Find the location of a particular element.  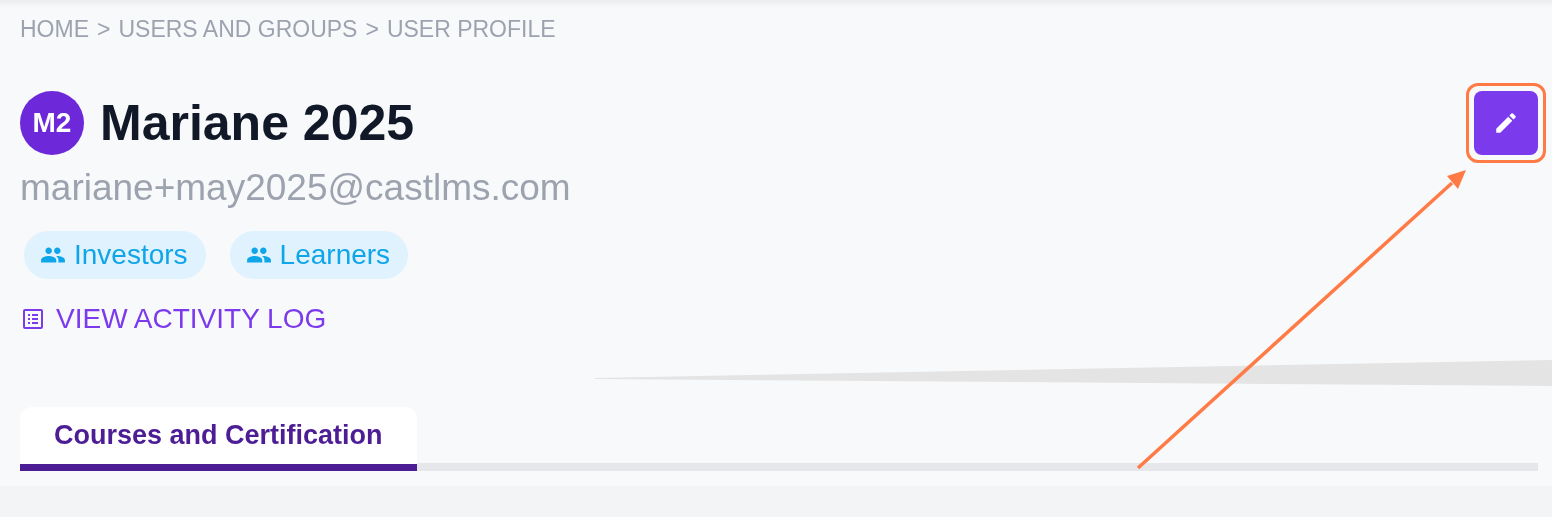

breadcrumb-link: USERS AND GROUPS is located at coordinates (238, 29).